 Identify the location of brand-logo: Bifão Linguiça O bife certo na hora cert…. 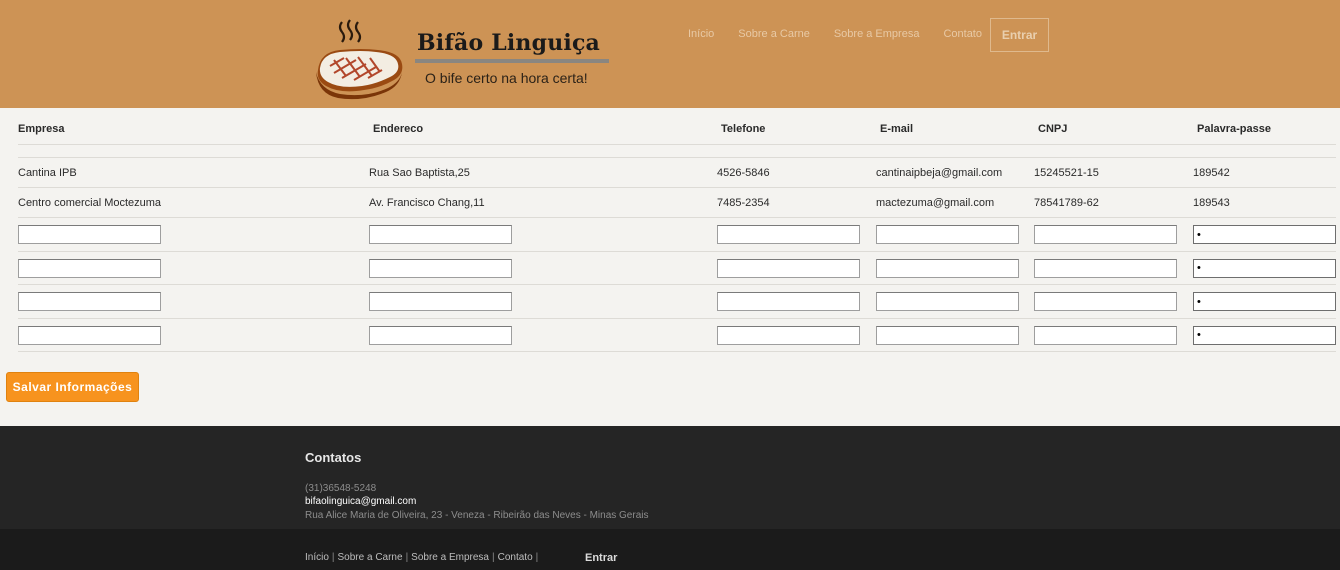
(462, 63).